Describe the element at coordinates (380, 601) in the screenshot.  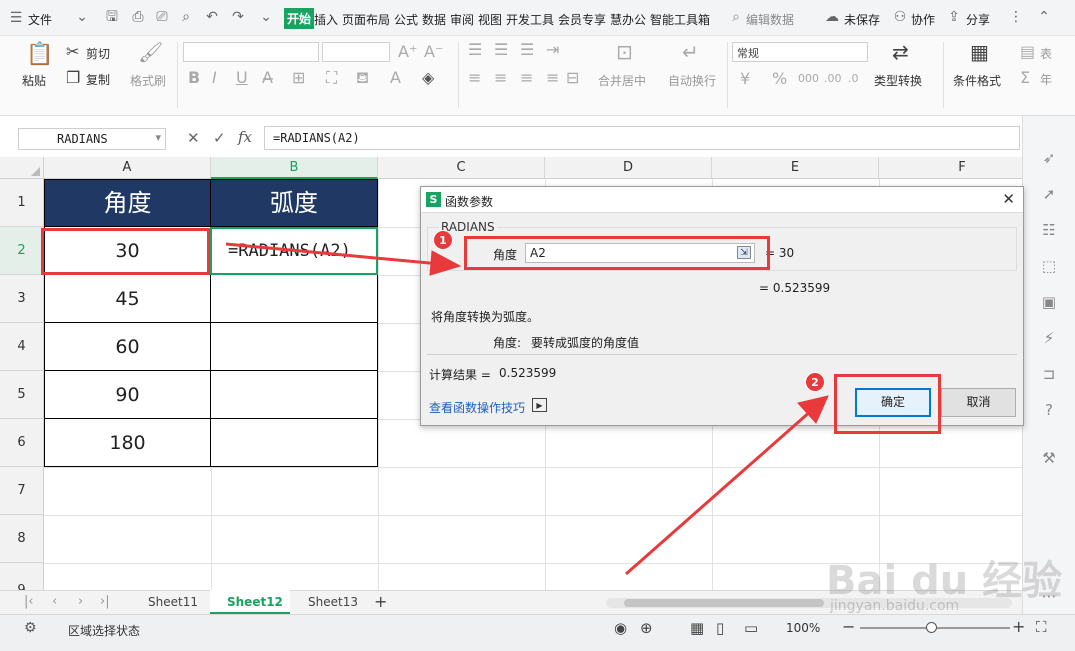
I see `add-sheet-button: +` at that location.